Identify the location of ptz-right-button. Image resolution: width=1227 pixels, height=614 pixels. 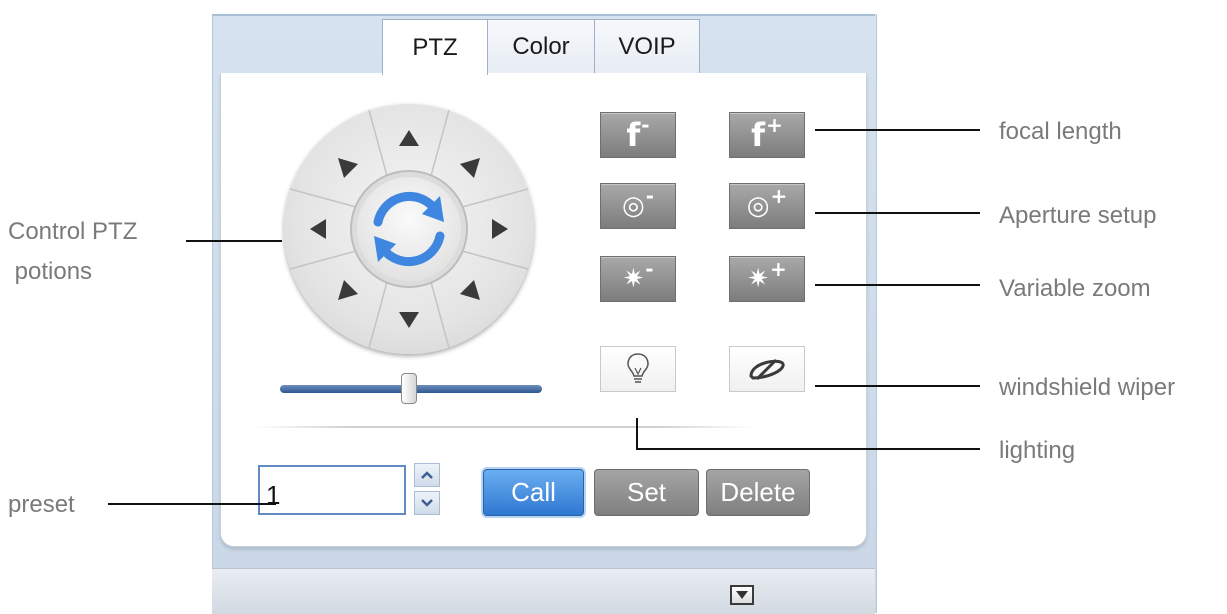
(500, 229).